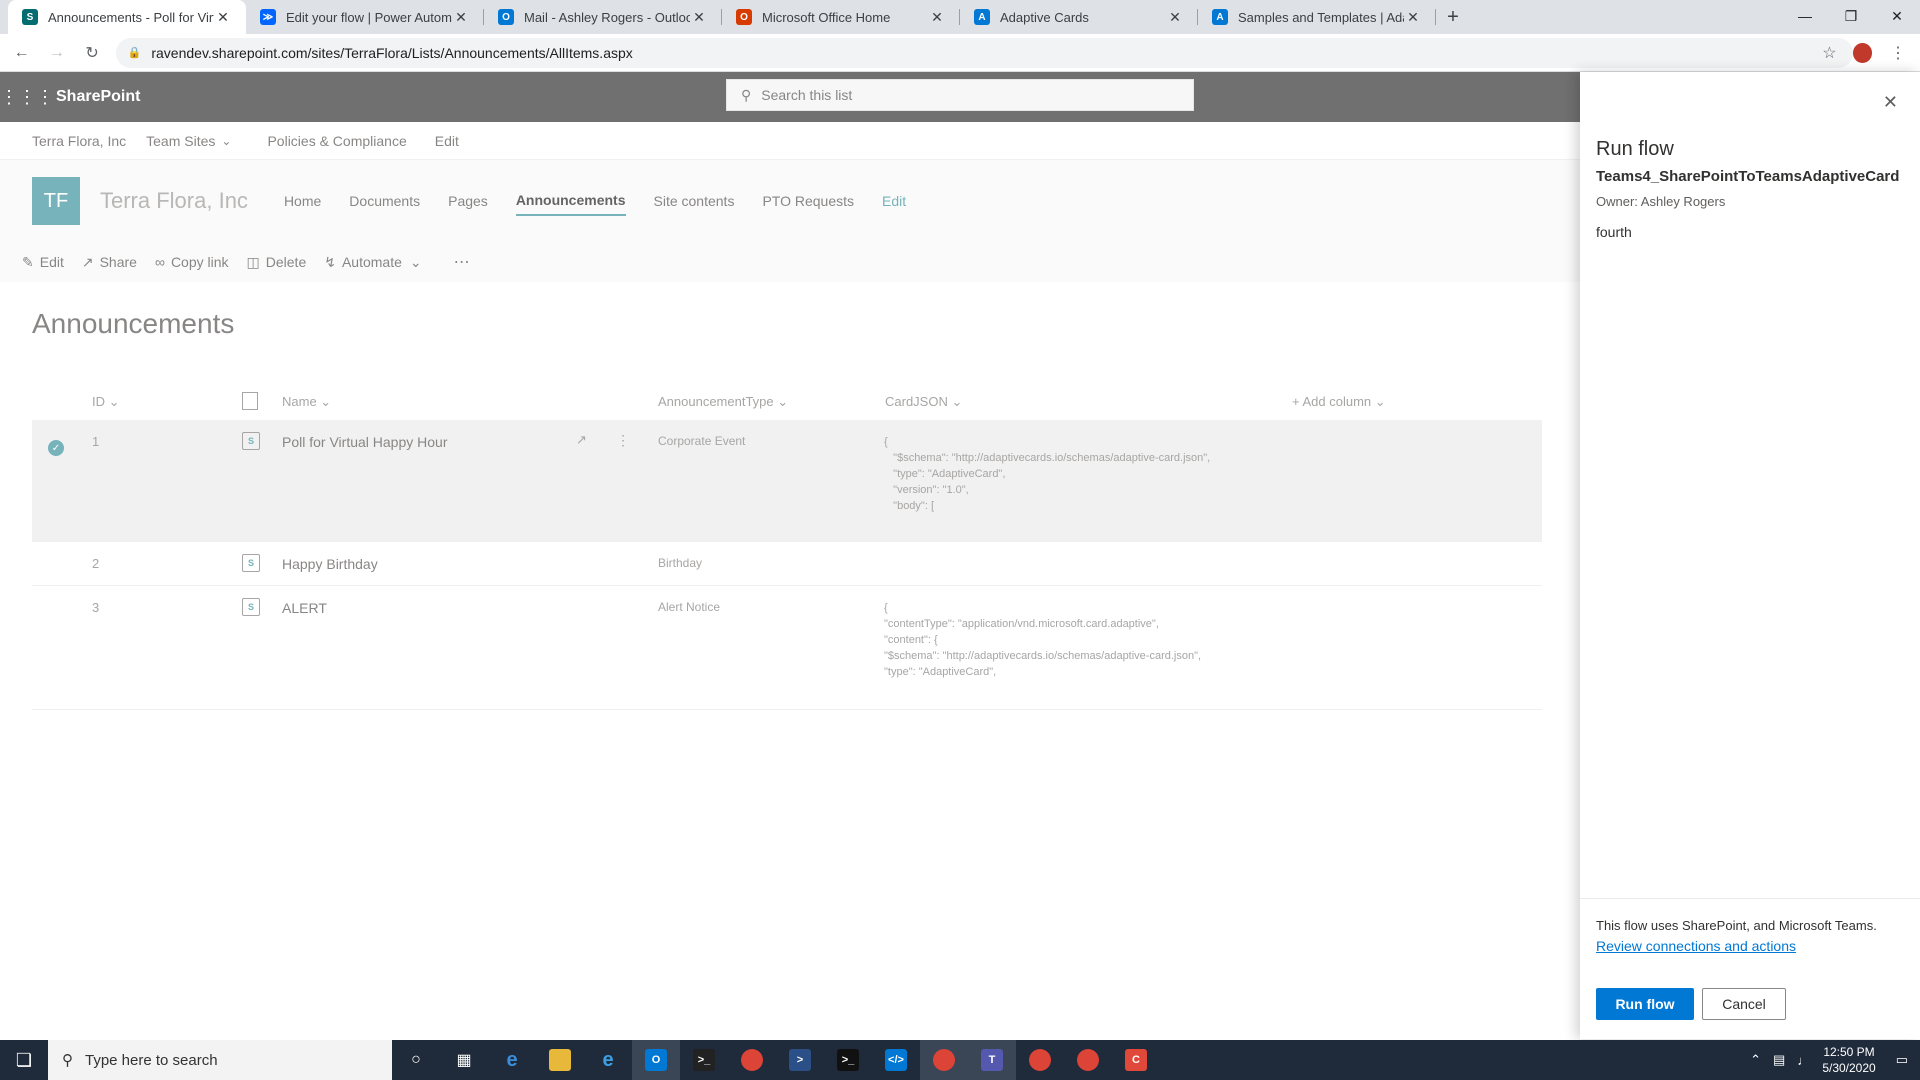  What do you see at coordinates (1849, 1068) in the screenshot?
I see `clock-date: 5/30/2020` at bounding box center [1849, 1068].